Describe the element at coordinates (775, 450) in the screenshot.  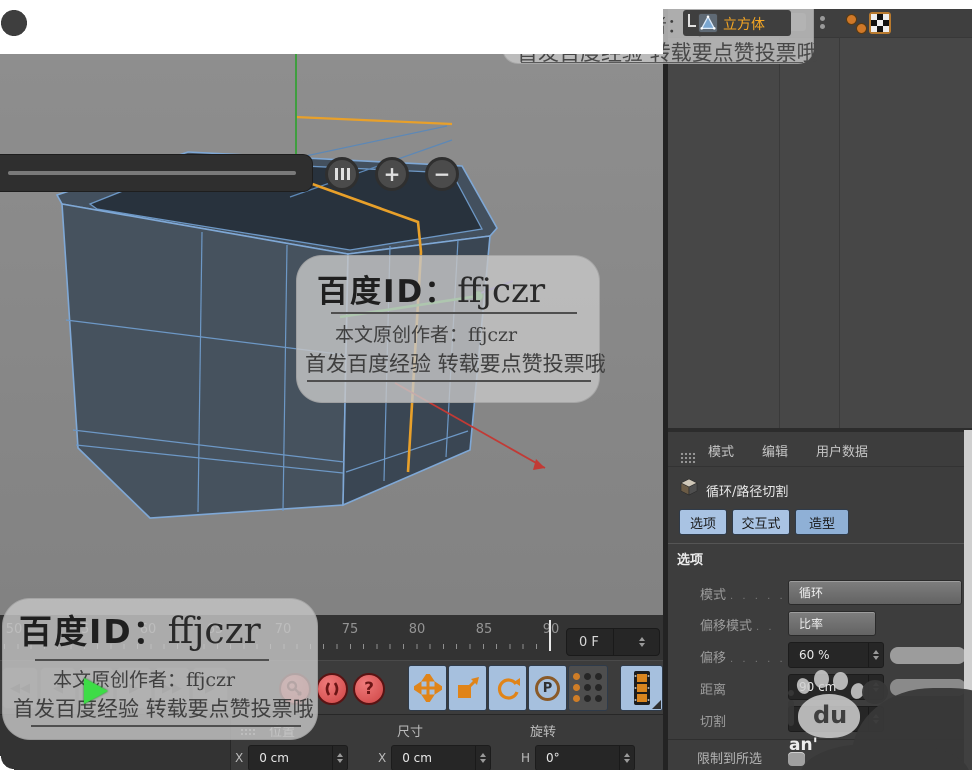
I see `menu-edit: 编辑` at that location.